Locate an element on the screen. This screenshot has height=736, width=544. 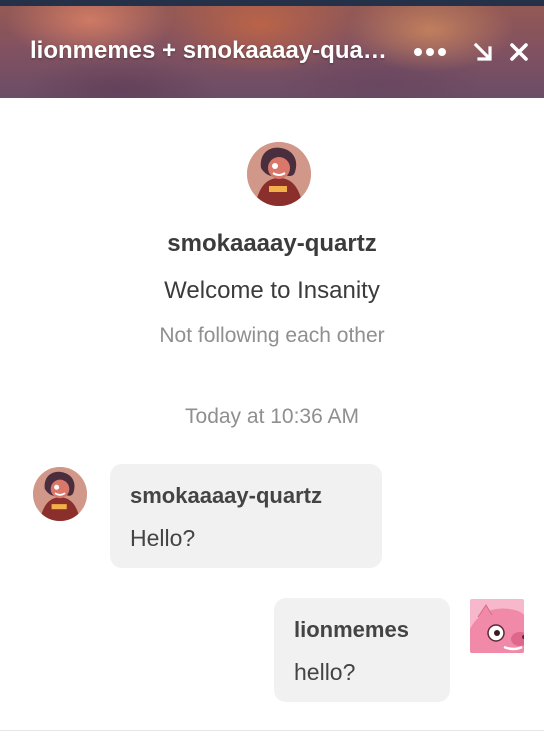
own-avatar is located at coordinates (497, 626).